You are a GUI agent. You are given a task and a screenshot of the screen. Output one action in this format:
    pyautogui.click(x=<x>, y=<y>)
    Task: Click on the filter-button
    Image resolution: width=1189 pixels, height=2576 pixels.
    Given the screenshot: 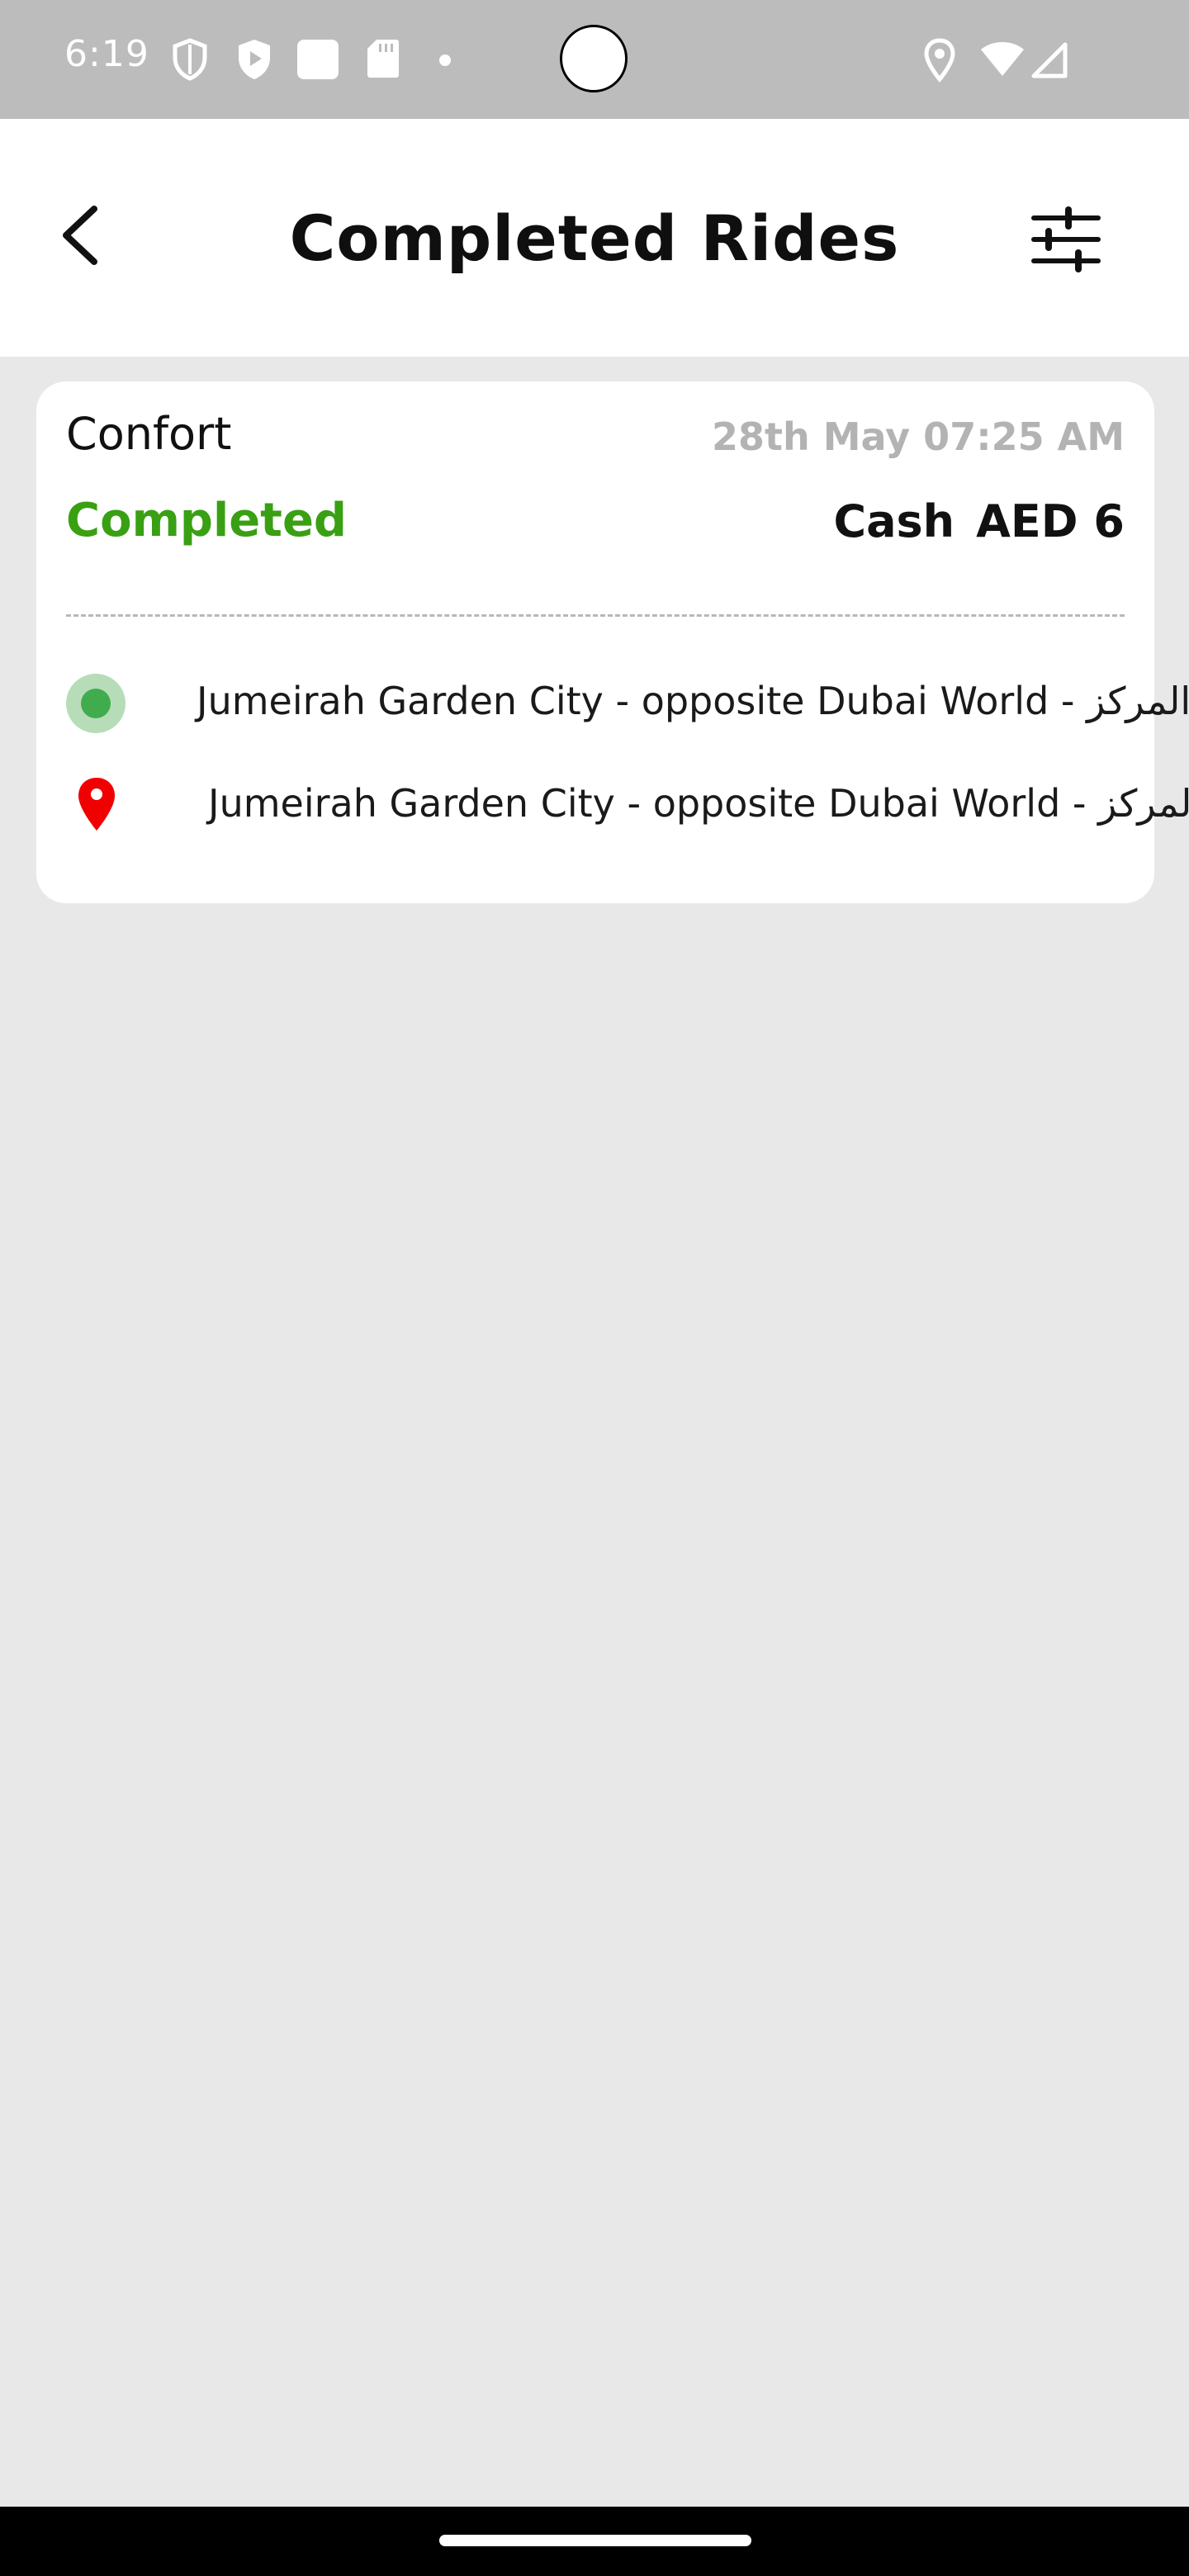 What is the action you would take?
    pyautogui.click(x=1066, y=239)
    